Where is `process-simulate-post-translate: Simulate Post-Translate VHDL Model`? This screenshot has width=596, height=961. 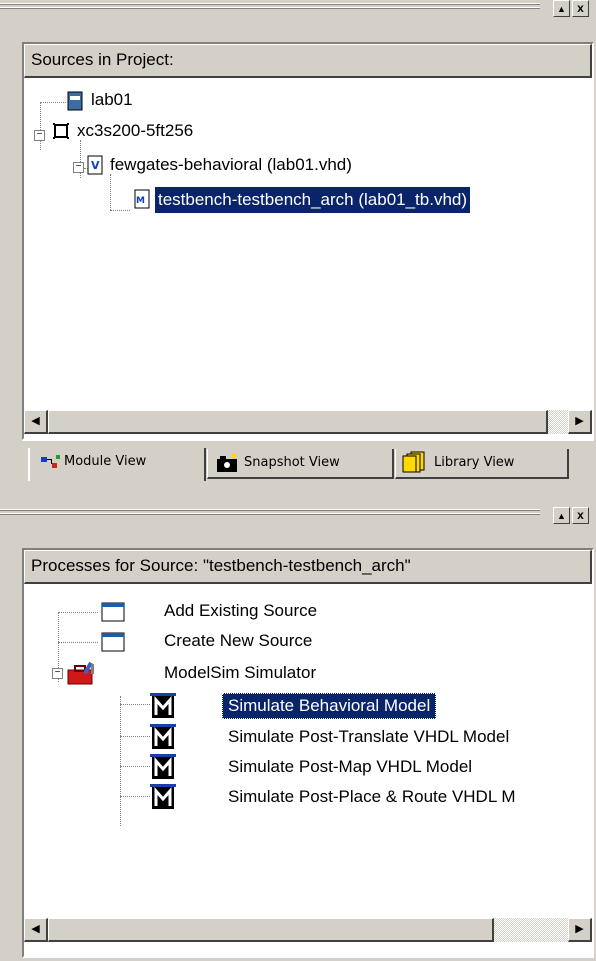
process-simulate-post-translate: Simulate Post-Translate VHDL Model is located at coordinates (368, 737).